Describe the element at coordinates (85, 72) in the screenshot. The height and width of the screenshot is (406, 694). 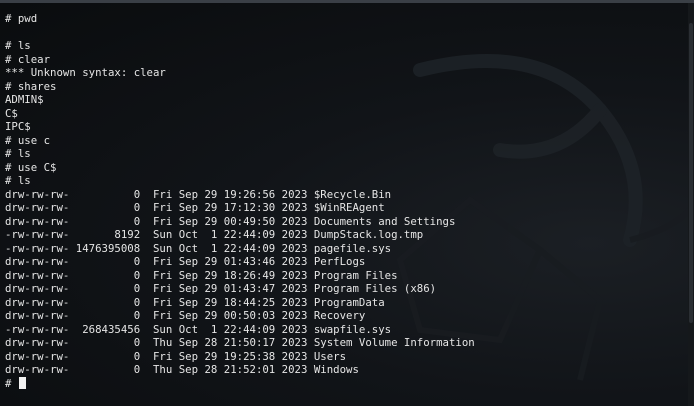
I see `terminal-line: *** Unknown syntax: clear` at that location.